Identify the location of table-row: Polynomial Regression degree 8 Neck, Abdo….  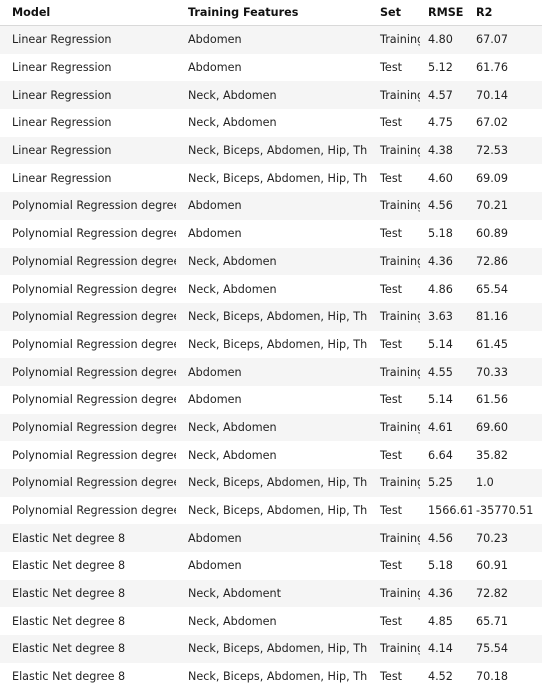
(271, 427).